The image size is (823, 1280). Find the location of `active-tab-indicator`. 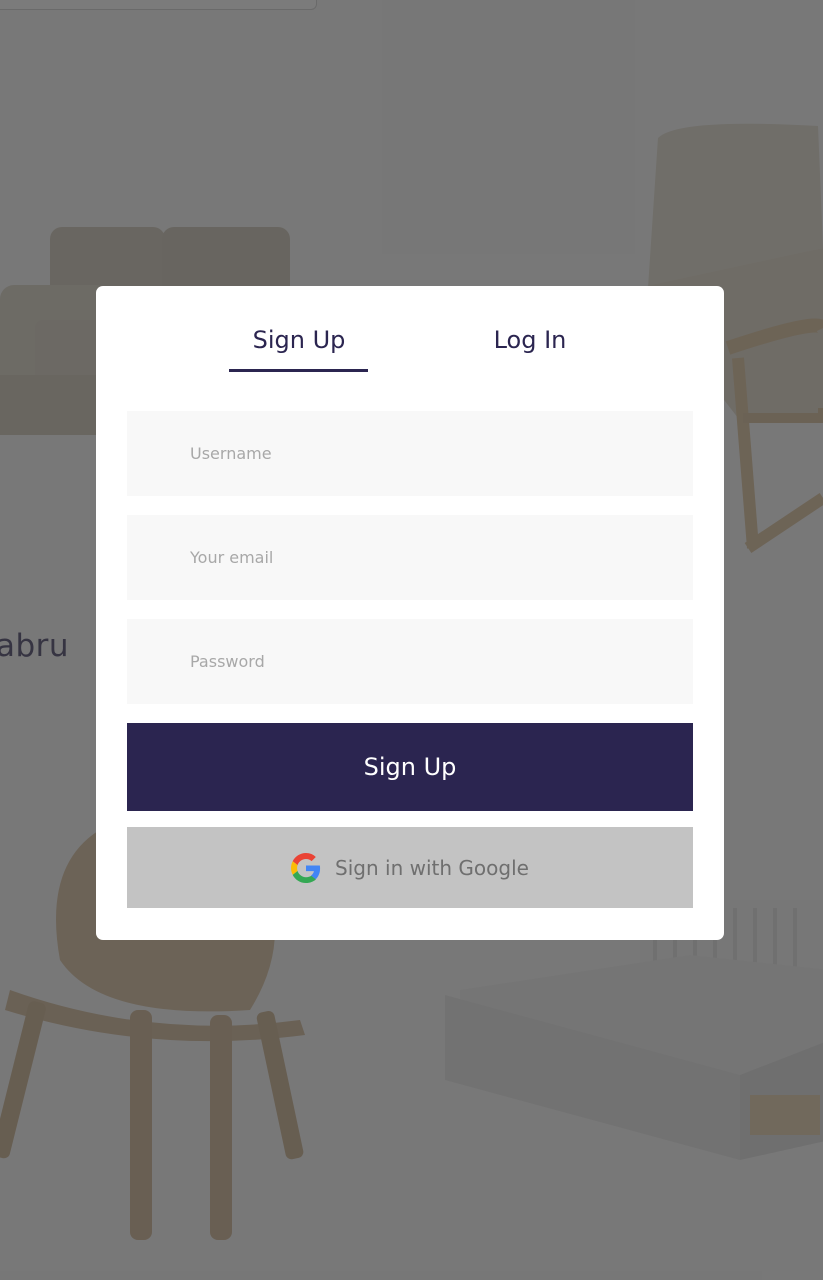

active-tab-indicator is located at coordinates (298, 370).